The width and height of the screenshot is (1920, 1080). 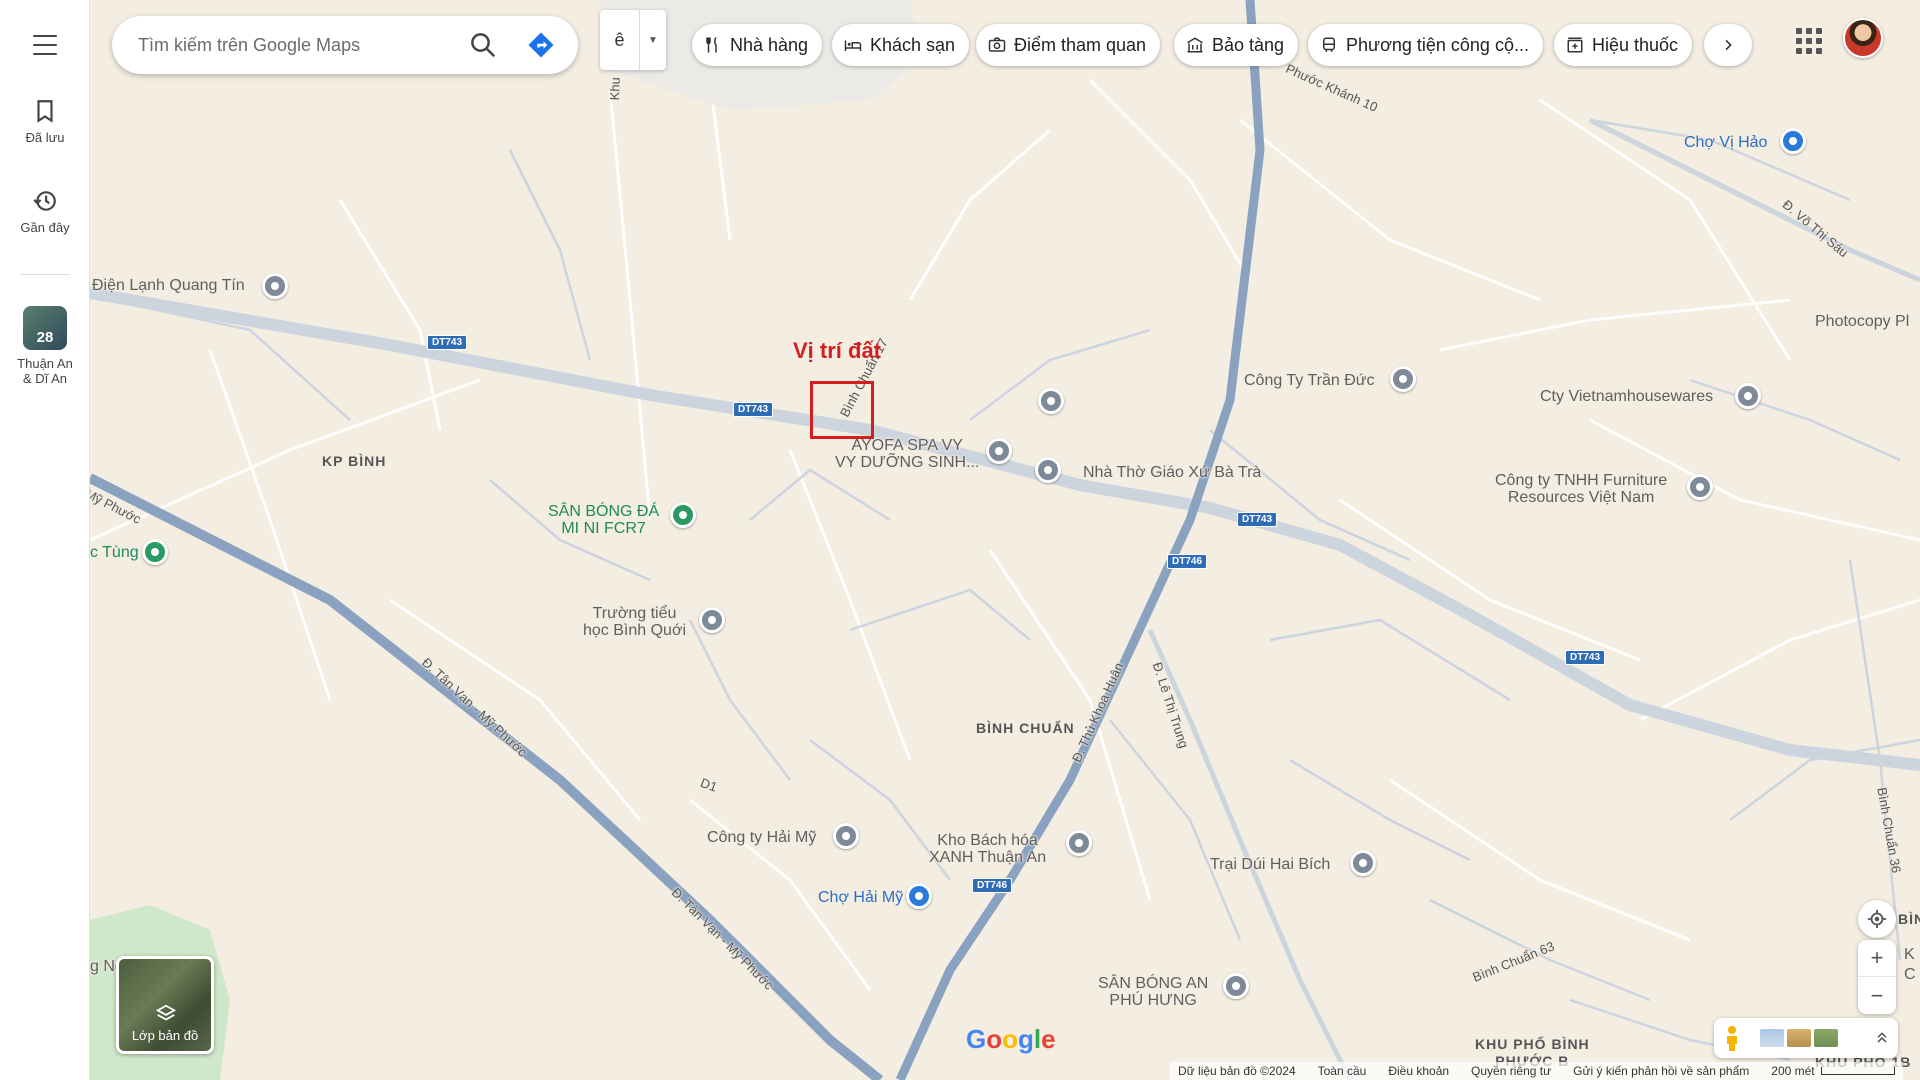 I want to click on place-kho: Kho Bách hóa XANH Thuận An, so click(x=988, y=849).